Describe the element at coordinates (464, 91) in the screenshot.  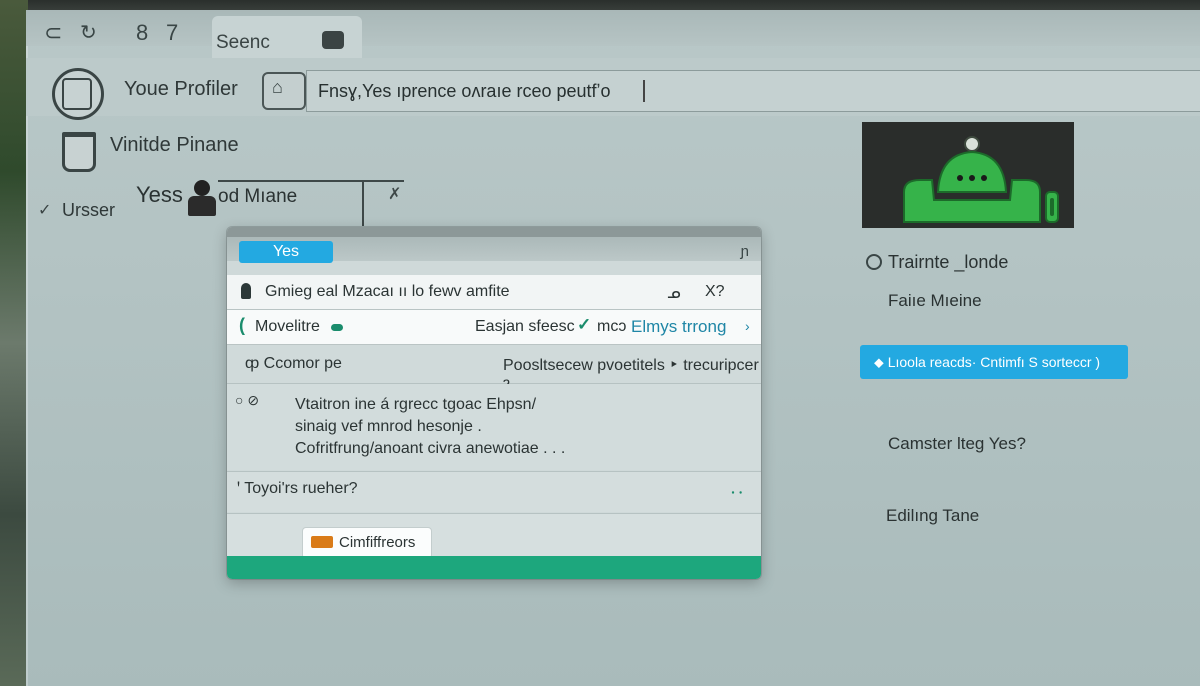
I see `address-value: Fnsɣ,Yes ıprence oʌraıe rceo peutfʼo` at that location.